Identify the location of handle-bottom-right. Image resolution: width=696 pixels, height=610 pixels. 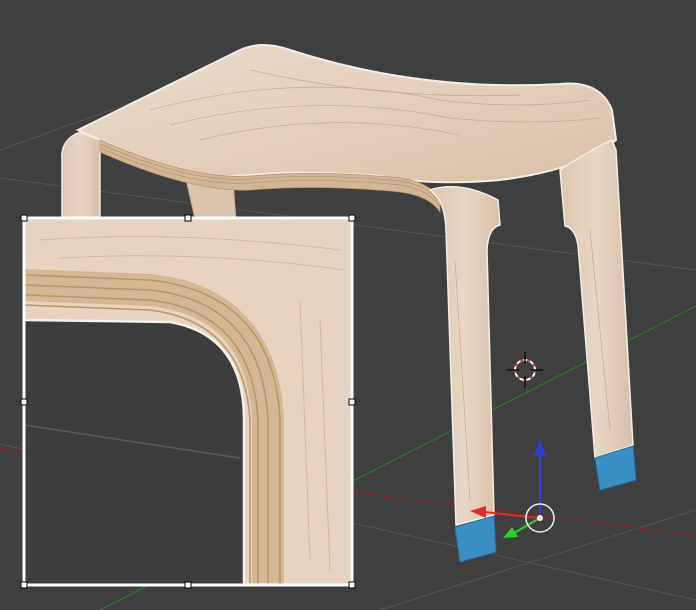
(352, 585).